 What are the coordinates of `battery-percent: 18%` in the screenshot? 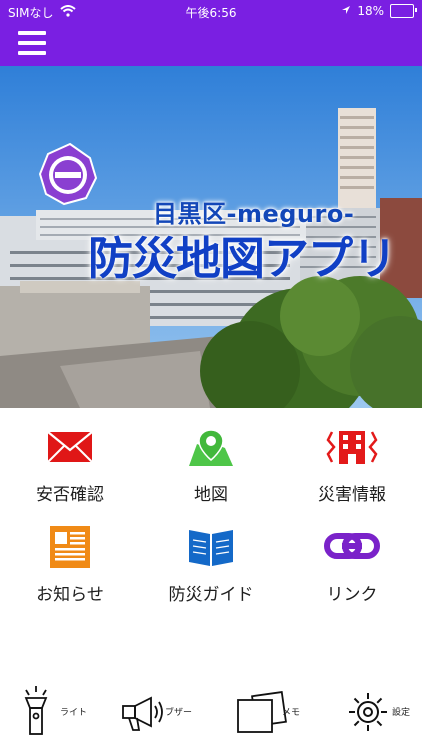 It's located at (370, 11).